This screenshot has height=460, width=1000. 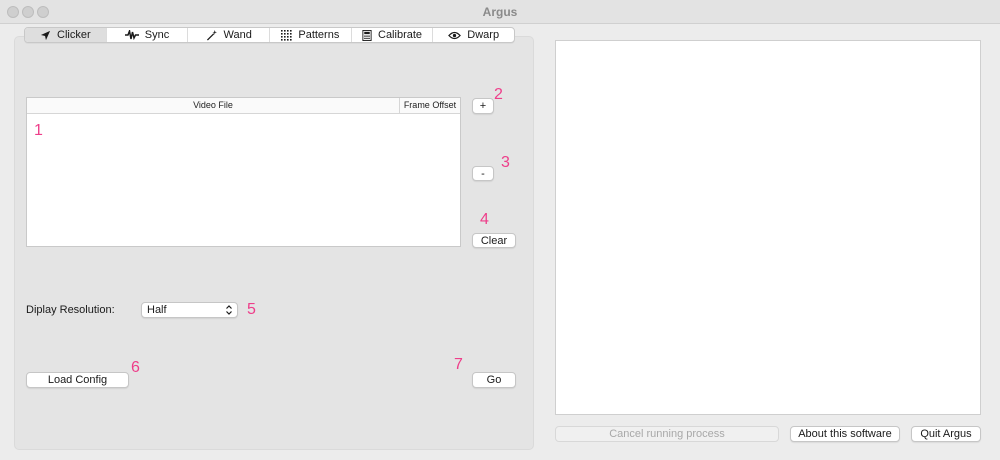 What do you see at coordinates (213, 105) in the screenshot?
I see `video-file-column-header: Video File` at bounding box center [213, 105].